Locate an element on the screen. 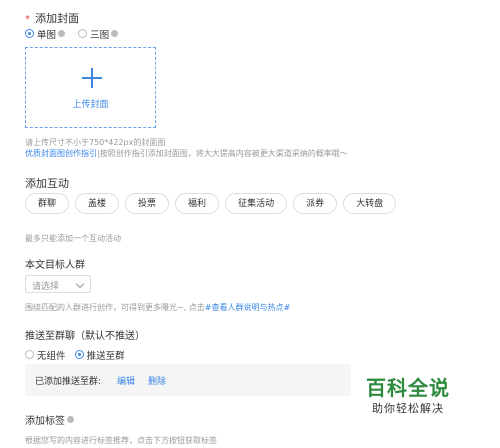 This screenshot has height=448, width=500. option-three-label: 三图 is located at coordinates (100, 35).